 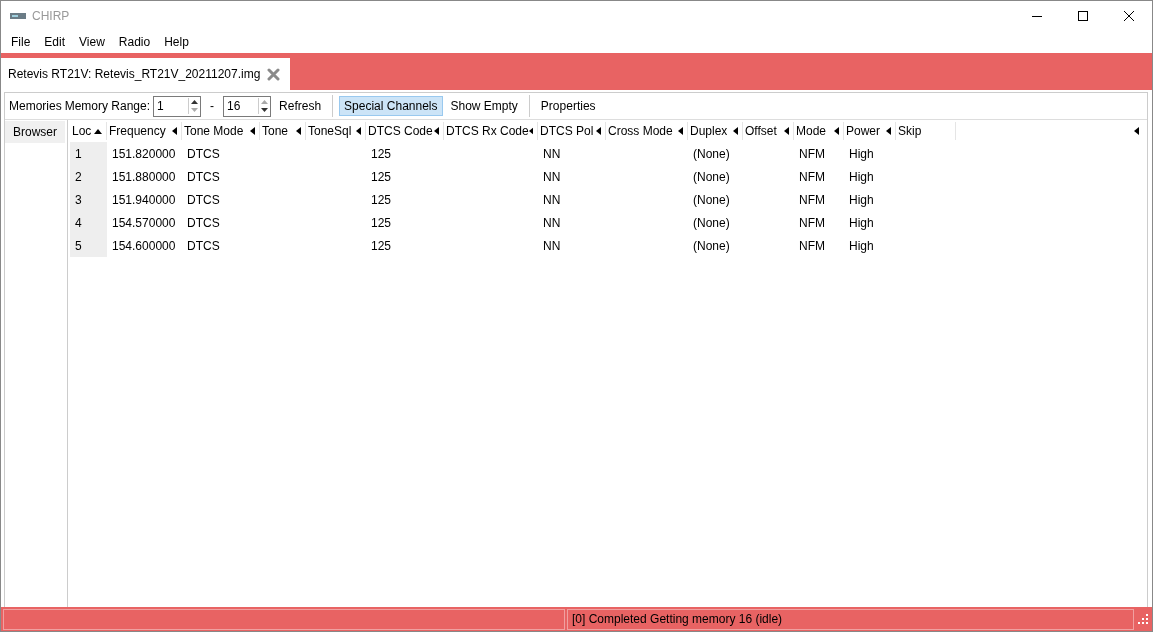 What do you see at coordinates (107, 106) in the screenshot?
I see `range-label: Memory Range:` at bounding box center [107, 106].